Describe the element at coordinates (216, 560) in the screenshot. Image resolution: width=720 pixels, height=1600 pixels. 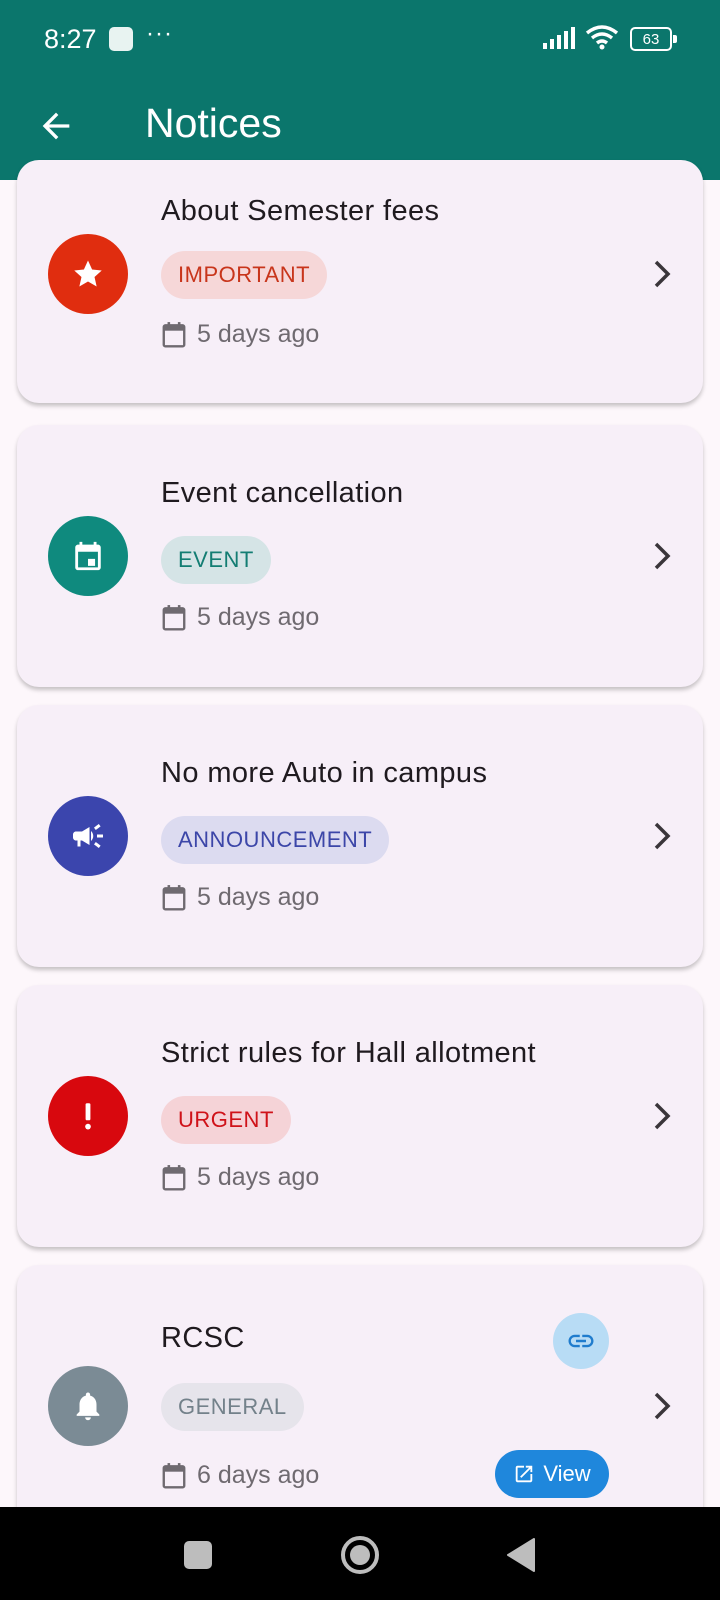
I see `category-badge: EVENT` at that location.